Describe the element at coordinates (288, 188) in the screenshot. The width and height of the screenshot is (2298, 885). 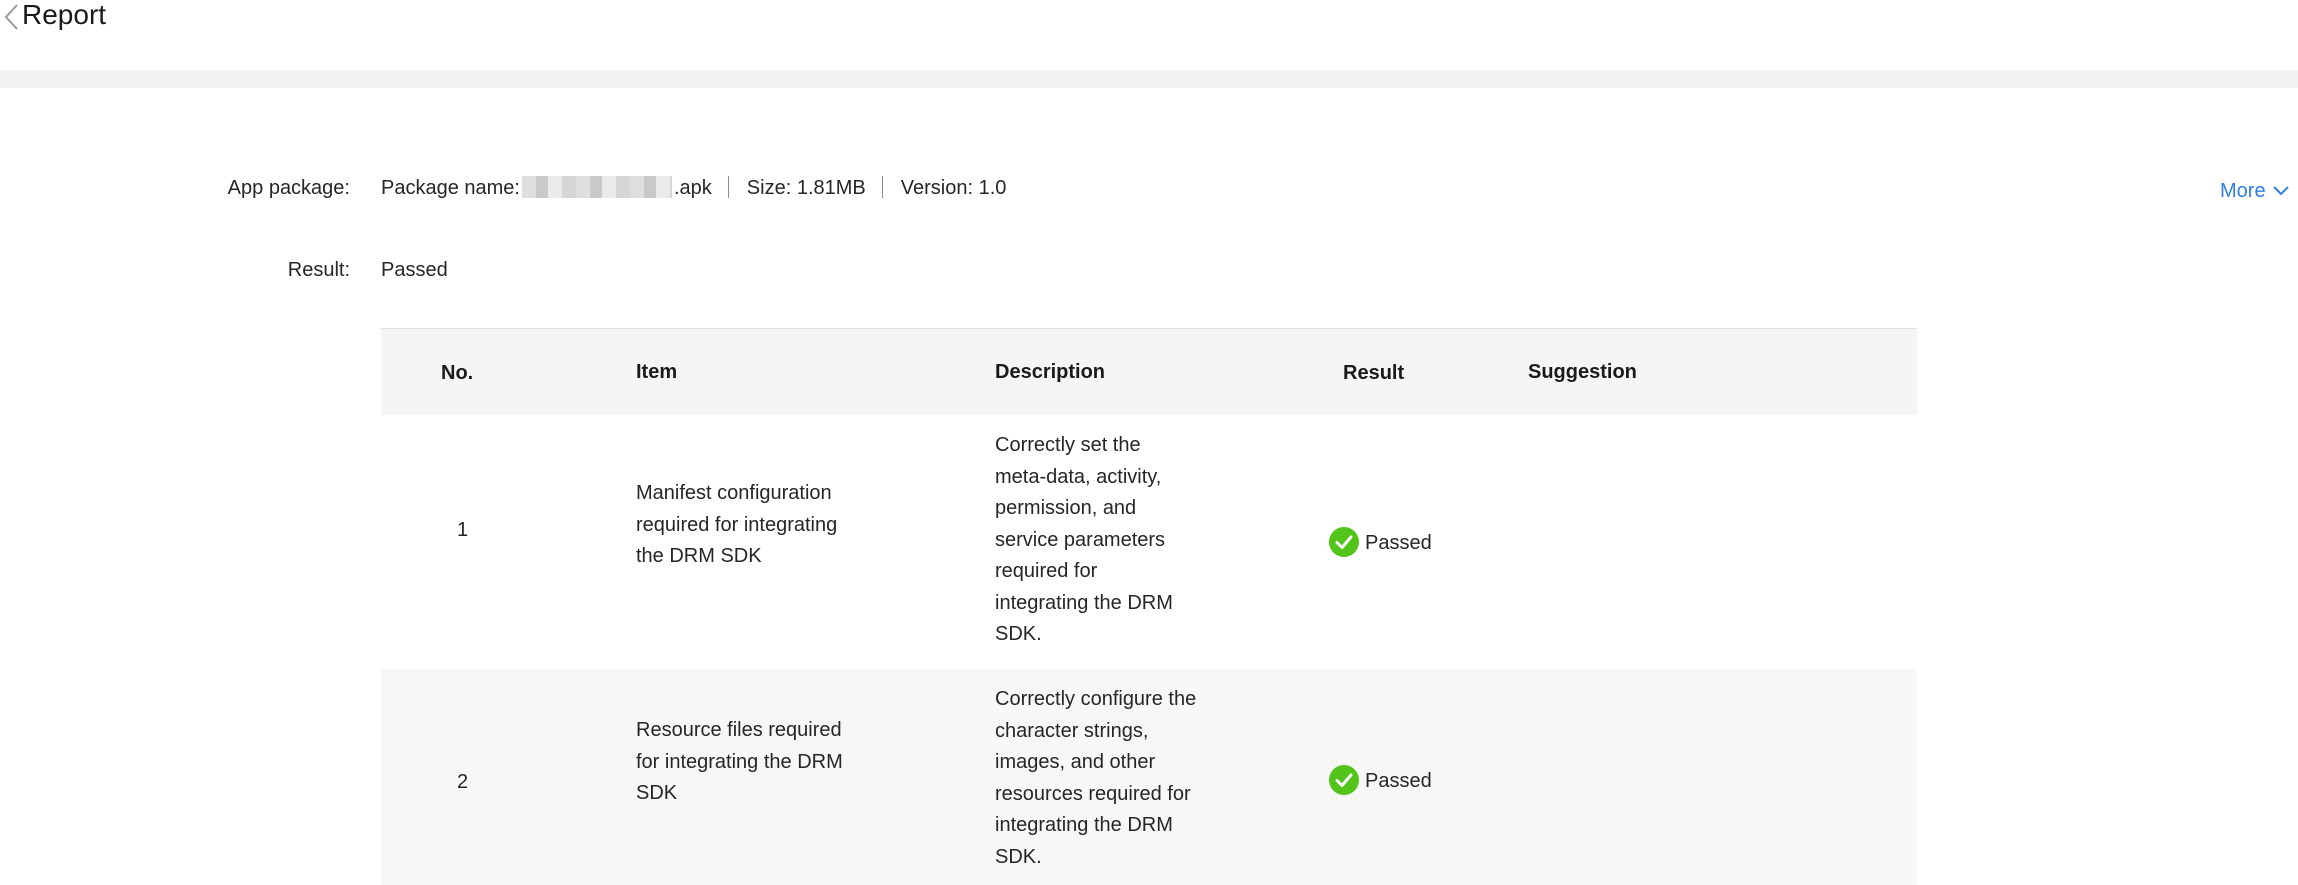
I see `app-package-label: App package:` at that location.